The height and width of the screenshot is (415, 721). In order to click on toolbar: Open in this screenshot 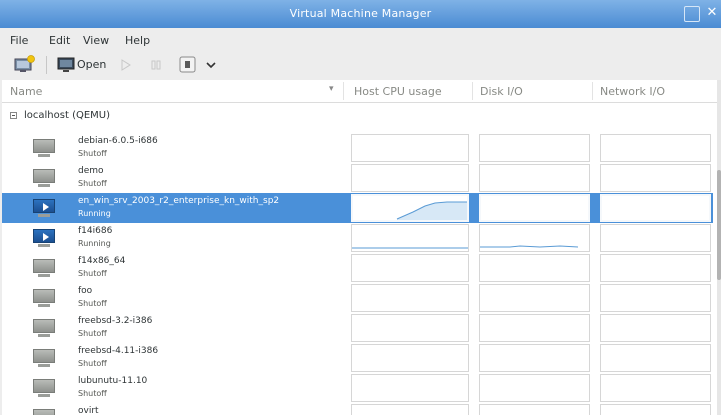, I will do `click(360, 65)`.